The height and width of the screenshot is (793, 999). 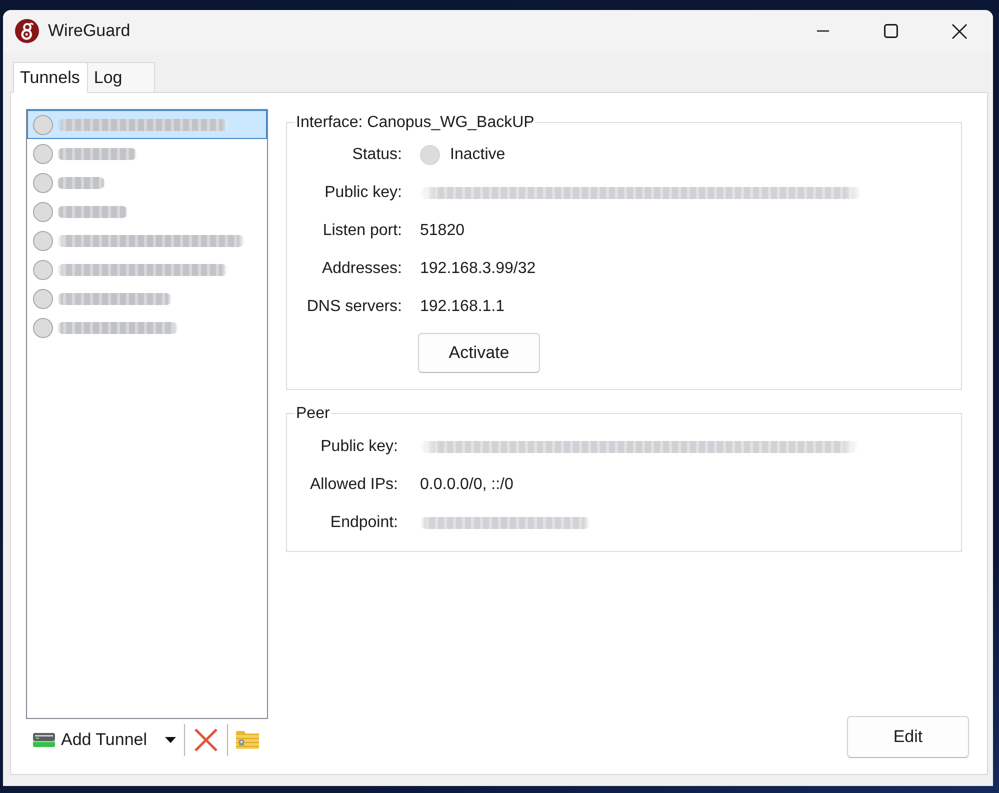 What do you see at coordinates (147, 124) in the screenshot?
I see `tunnel-list-item` at bounding box center [147, 124].